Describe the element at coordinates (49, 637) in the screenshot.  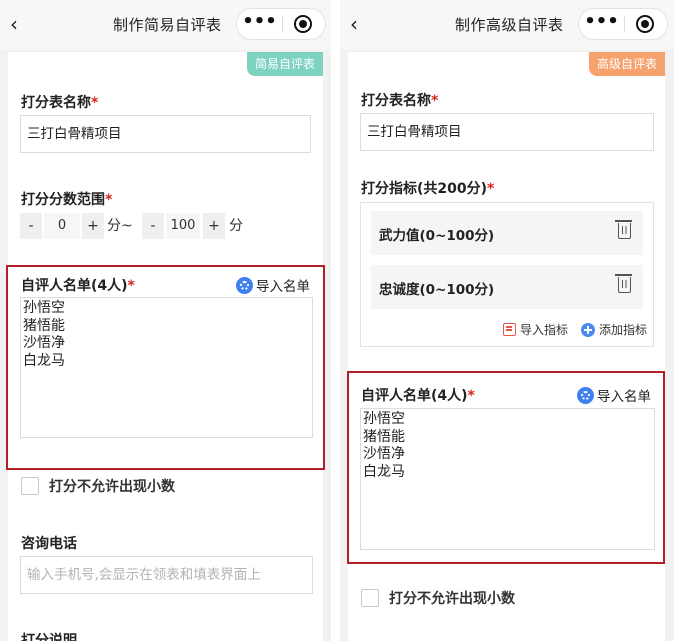
I see `description-label: 打分说明` at that location.